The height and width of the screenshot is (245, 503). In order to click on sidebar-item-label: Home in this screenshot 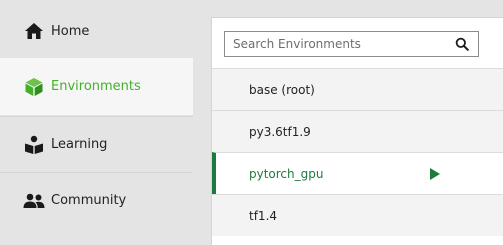, I will do `click(70, 31)`.